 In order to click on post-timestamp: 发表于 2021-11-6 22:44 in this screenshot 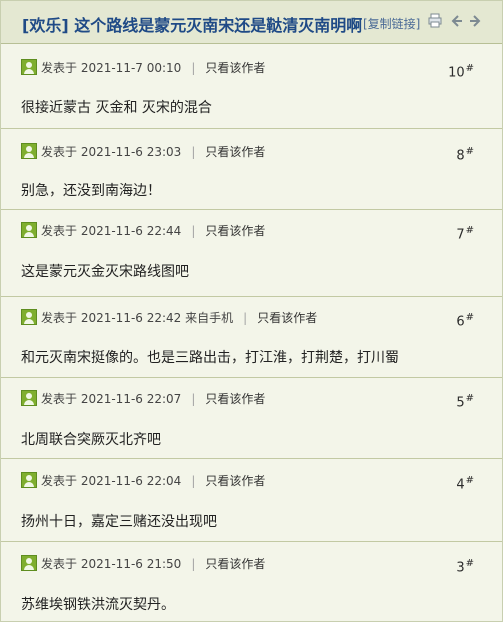, I will do `click(111, 231)`.